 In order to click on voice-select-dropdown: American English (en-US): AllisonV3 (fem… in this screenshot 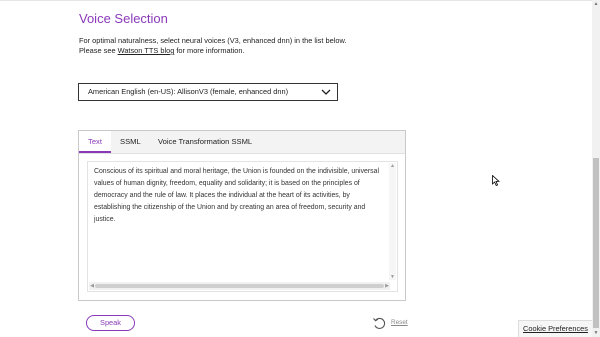, I will do `click(208, 92)`.